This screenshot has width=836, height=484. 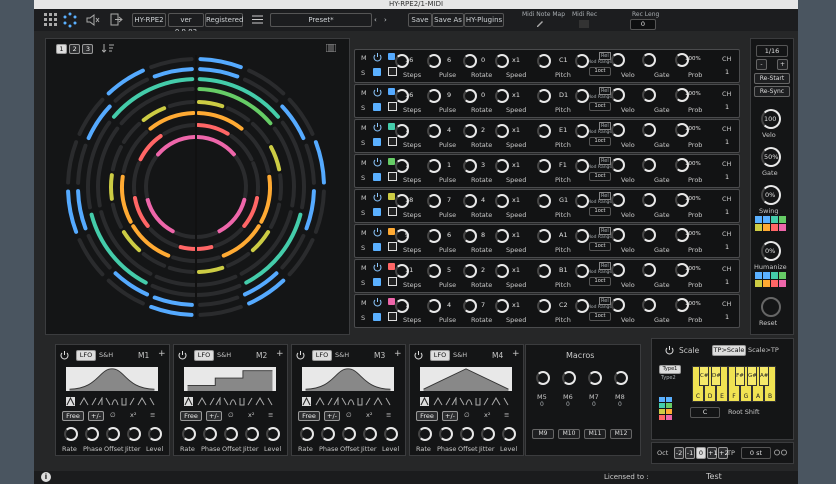 What do you see at coordinates (621, 434) in the screenshot?
I see `macro-button: M12` at bounding box center [621, 434].